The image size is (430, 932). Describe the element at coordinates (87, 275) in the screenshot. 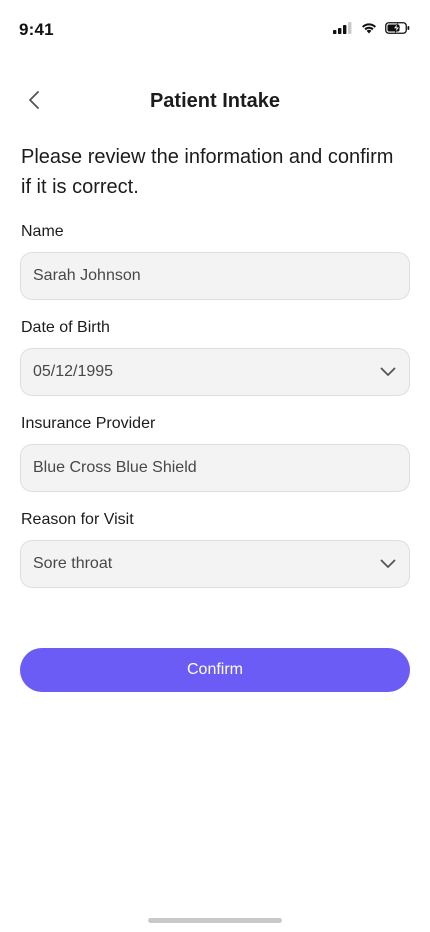

I see `name-value: Sarah Johnson` at that location.